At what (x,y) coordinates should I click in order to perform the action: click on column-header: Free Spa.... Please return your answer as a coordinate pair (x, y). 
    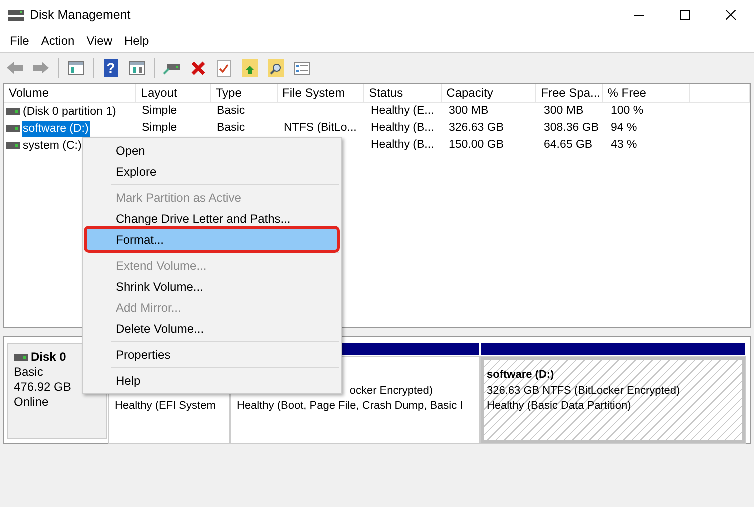
    Looking at the image, I should click on (569, 93).